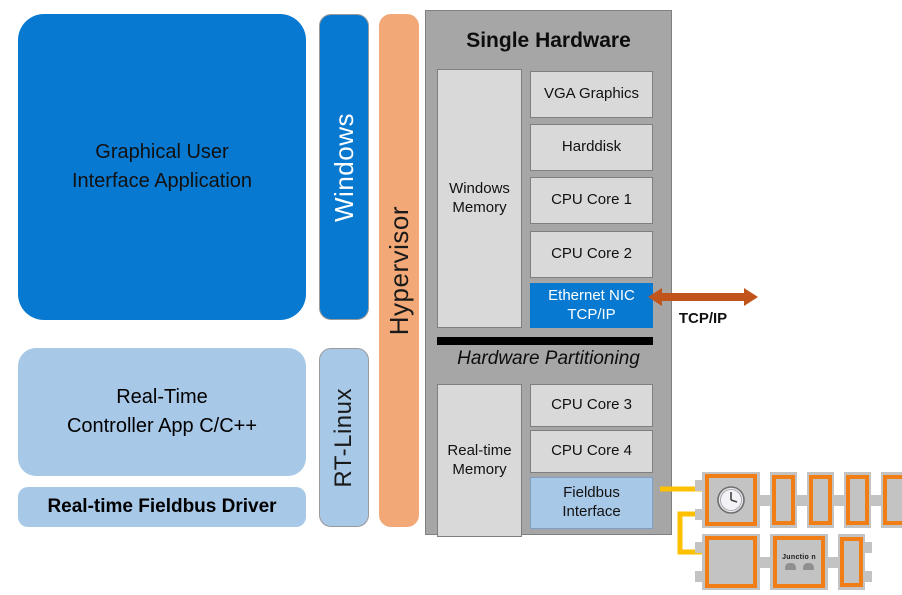  I want to click on fieldbus-interface-line2: Interface, so click(591, 511).